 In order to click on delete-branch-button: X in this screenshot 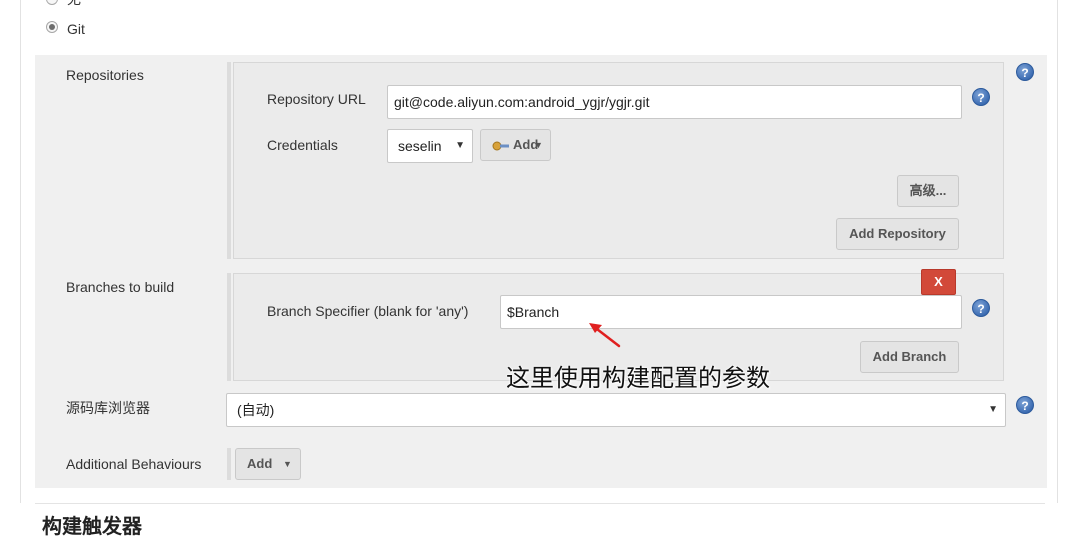, I will do `click(938, 282)`.